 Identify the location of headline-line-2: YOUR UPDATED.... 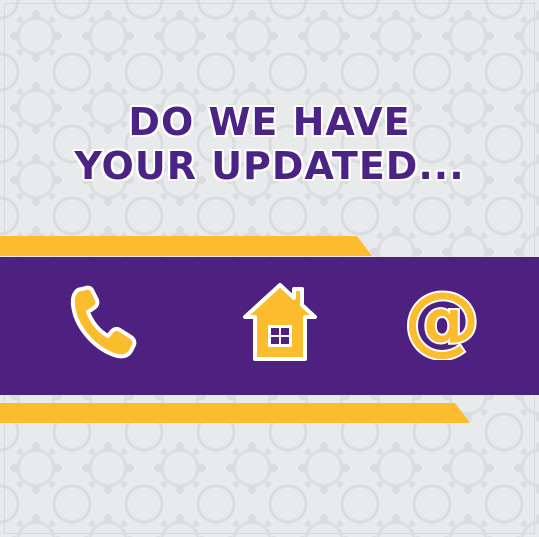
(269, 166).